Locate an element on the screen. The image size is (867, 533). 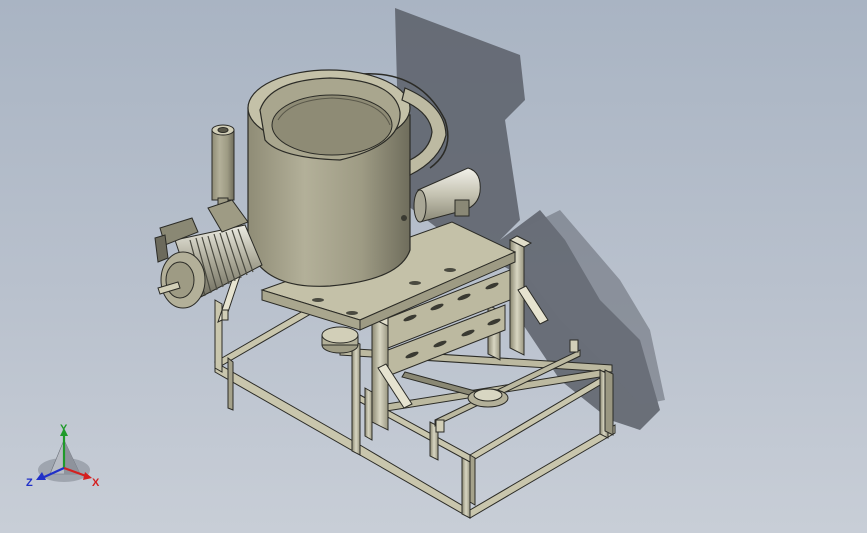
x-axis-label: X is located at coordinates (96, 483).